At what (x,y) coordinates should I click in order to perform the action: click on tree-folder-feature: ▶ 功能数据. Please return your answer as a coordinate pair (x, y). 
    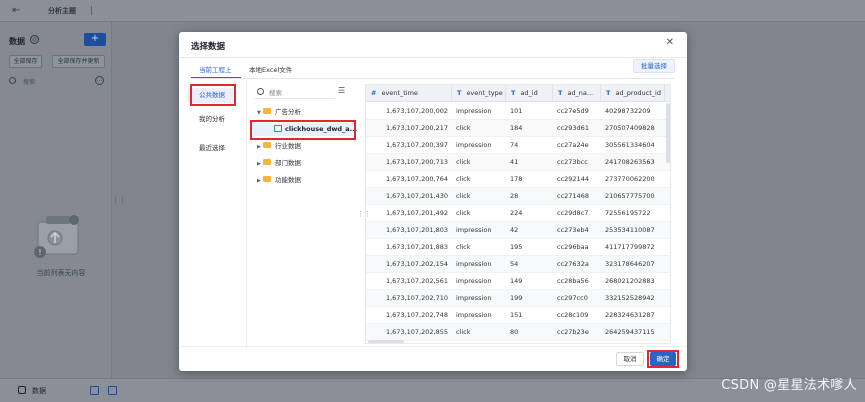
    Looking at the image, I should click on (304, 180).